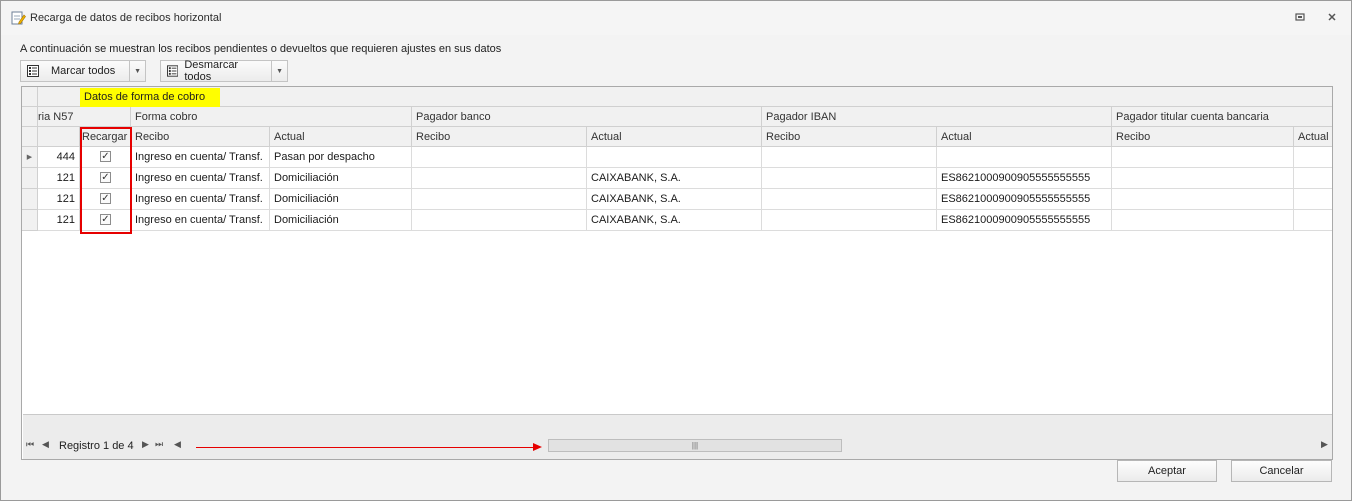 This screenshot has height=501, width=1352. What do you see at coordinates (1313, 137) in the screenshot?
I see `column-header-titular-actual: Actual` at bounding box center [1313, 137].